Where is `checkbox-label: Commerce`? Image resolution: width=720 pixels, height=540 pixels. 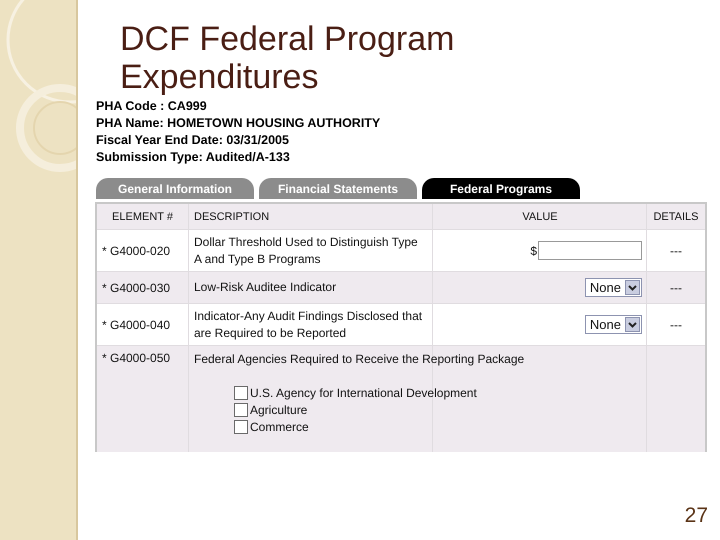 checkbox-label: Commerce is located at coordinates (279, 427).